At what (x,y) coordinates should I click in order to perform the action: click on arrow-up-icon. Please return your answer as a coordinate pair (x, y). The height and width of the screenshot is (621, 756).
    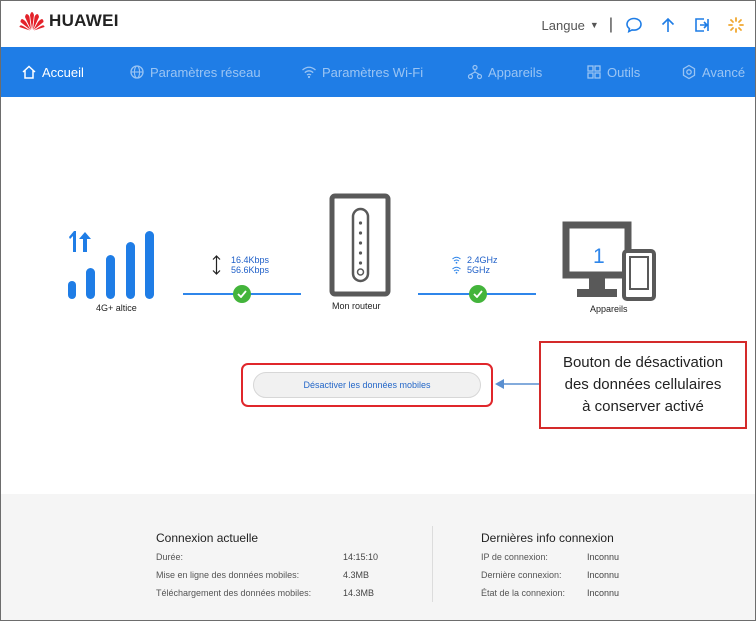
    Looking at the image, I should click on (668, 25).